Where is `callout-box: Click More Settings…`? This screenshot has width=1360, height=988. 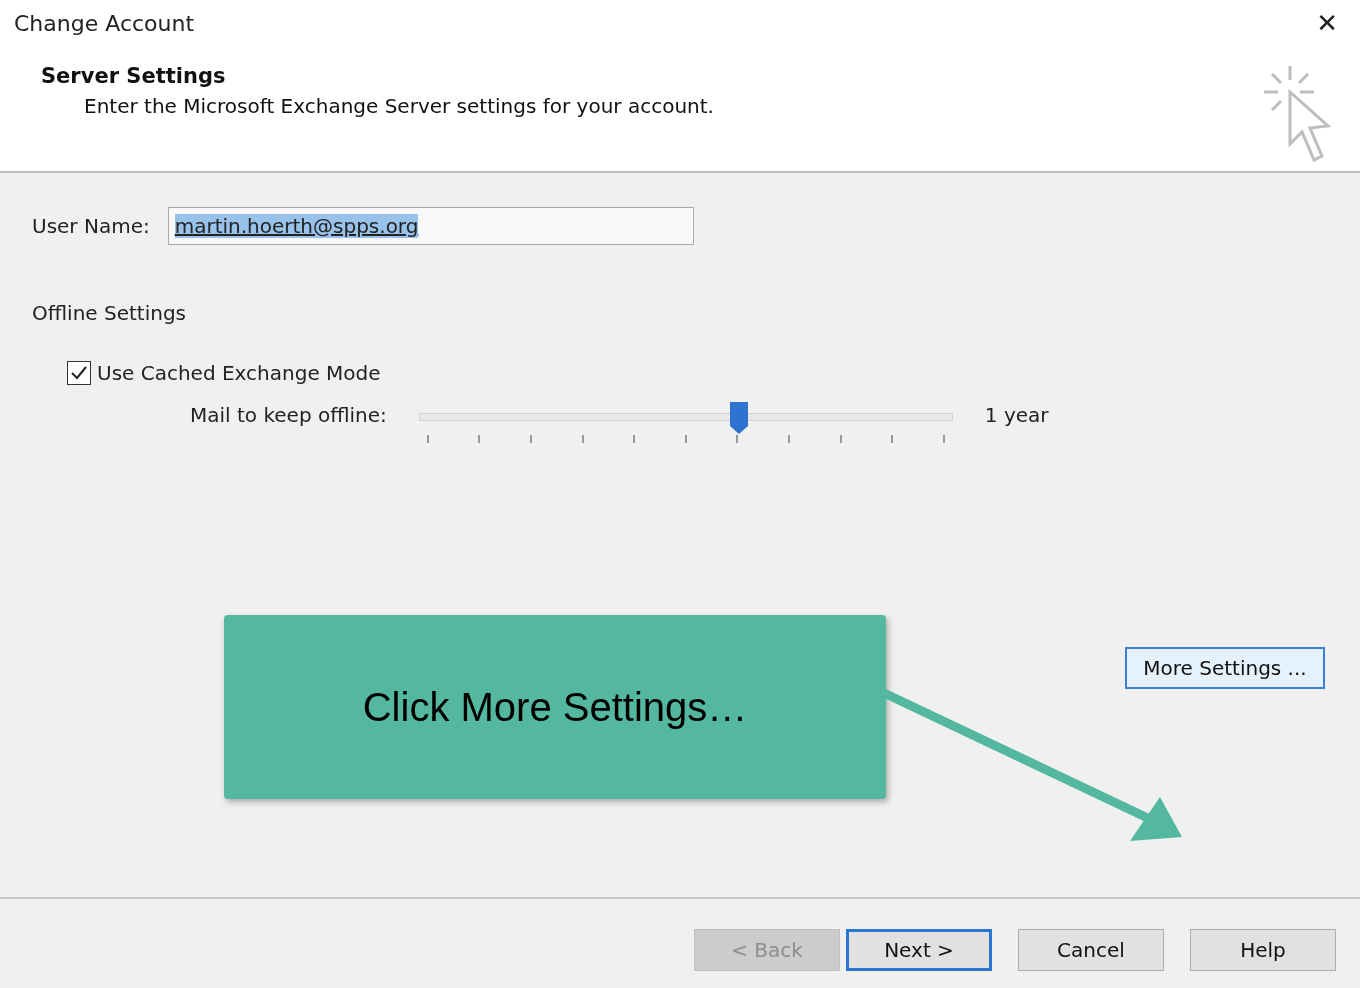
callout-box: Click More Settings… is located at coordinates (555, 707).